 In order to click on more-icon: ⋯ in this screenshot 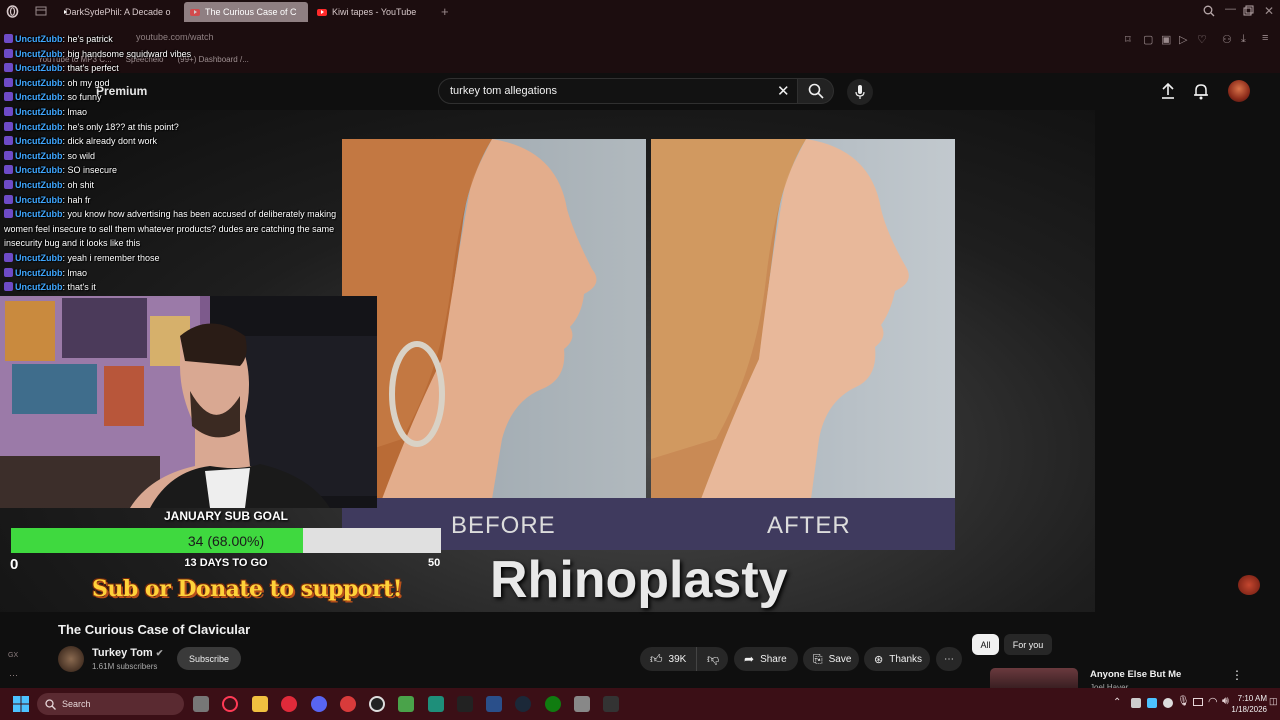, I will do `click(13, 675)`.